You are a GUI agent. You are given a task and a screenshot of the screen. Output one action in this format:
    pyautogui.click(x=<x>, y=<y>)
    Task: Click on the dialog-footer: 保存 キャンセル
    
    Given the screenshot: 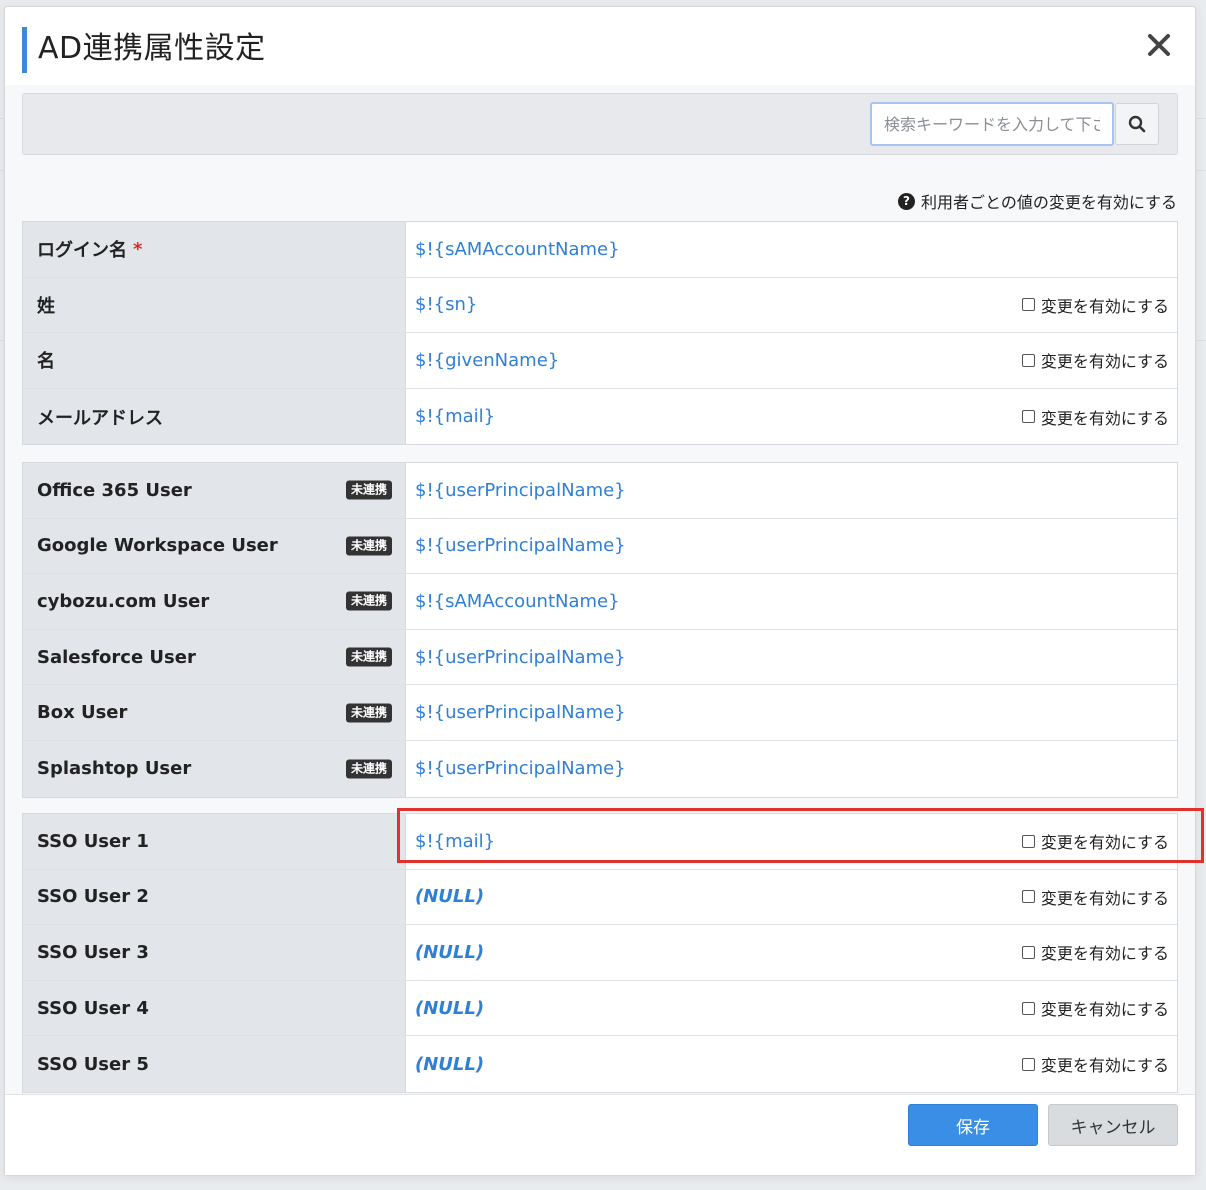 What is the action you would take?
    pyautogui.click(x=600, y=1134)
    